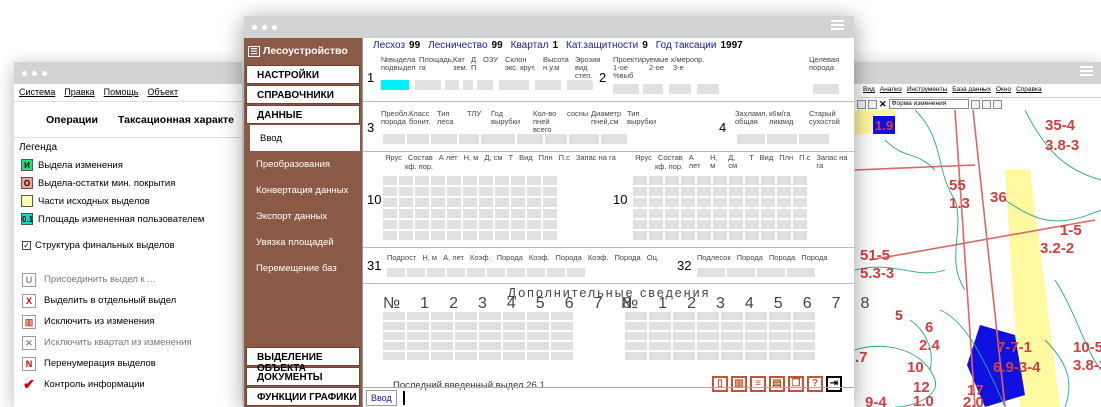 The image size is (1101, 407). I want to click on col-header: А лет, so click(694, 161).